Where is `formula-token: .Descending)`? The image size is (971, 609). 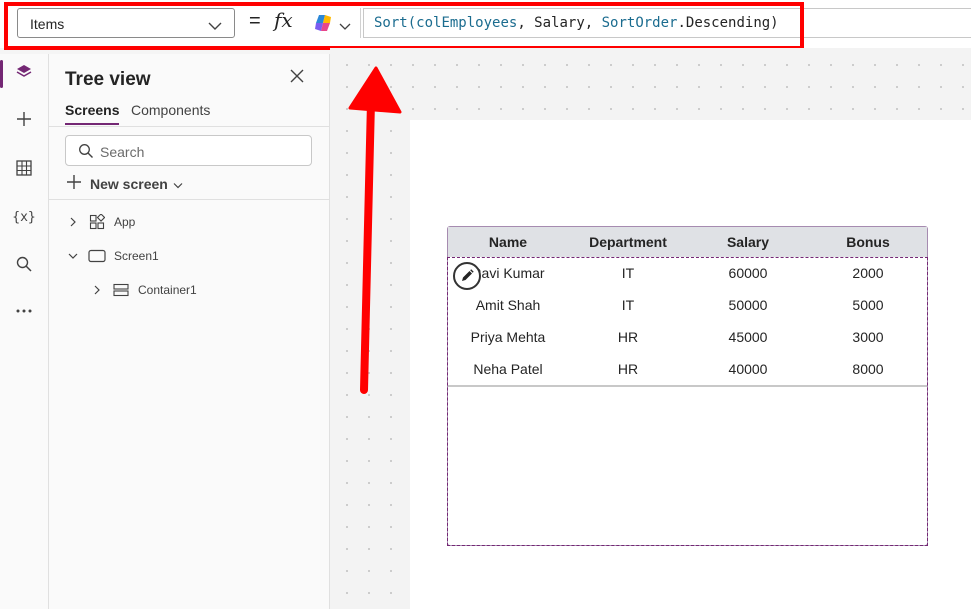 formula-token: .Descending) is located at coordinates (728, 23).